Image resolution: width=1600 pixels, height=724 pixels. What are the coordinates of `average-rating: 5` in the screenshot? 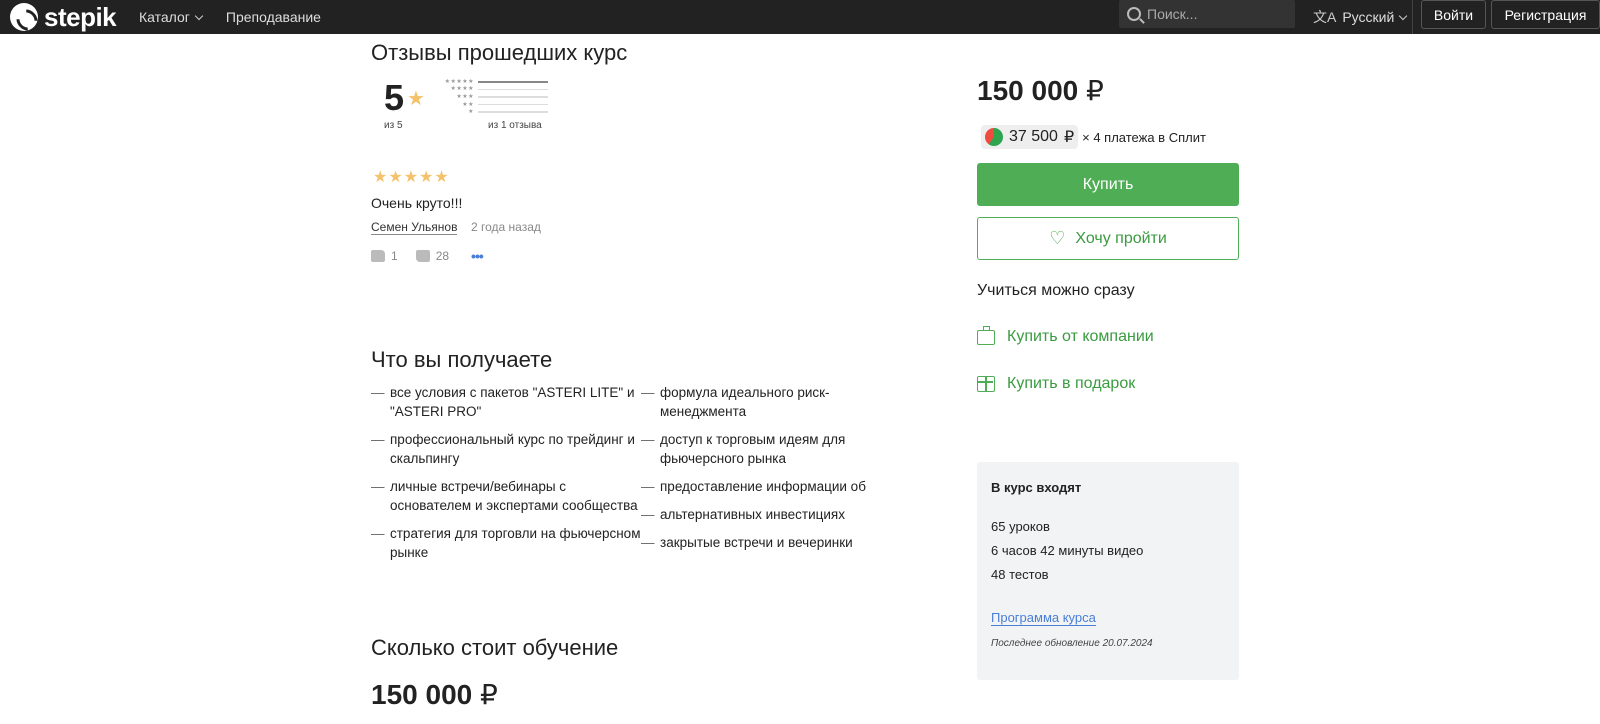 It's located at (394, 97).